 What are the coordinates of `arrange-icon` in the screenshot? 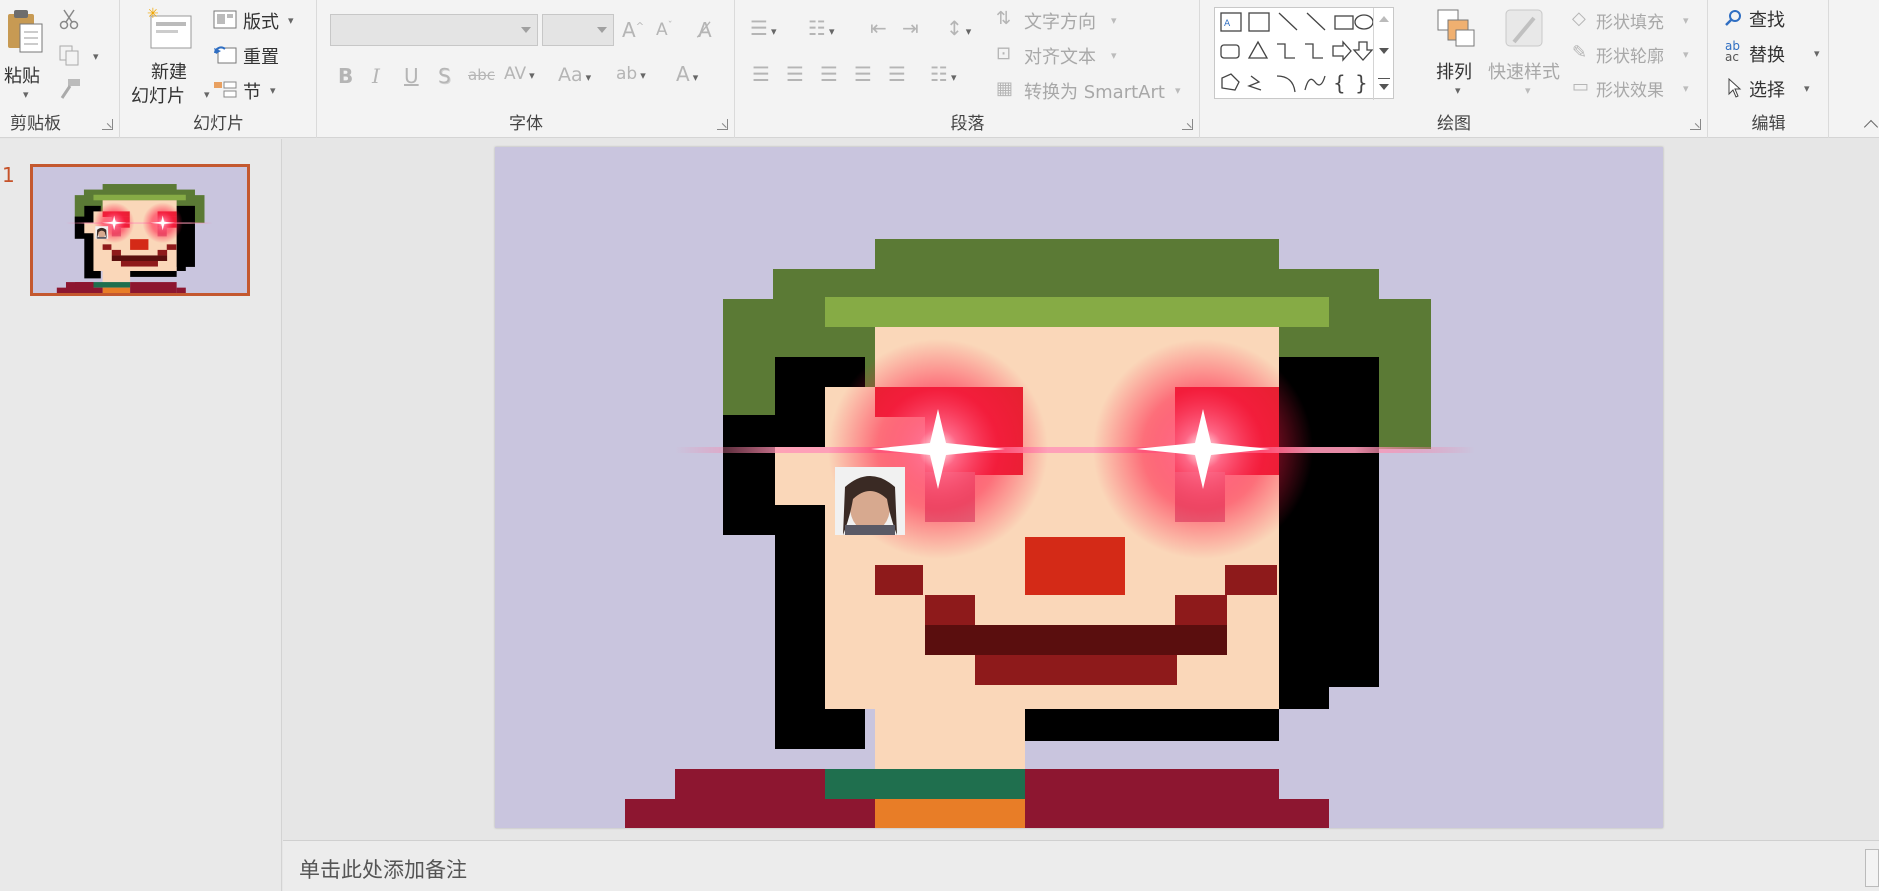 It's located at (1456, 28).